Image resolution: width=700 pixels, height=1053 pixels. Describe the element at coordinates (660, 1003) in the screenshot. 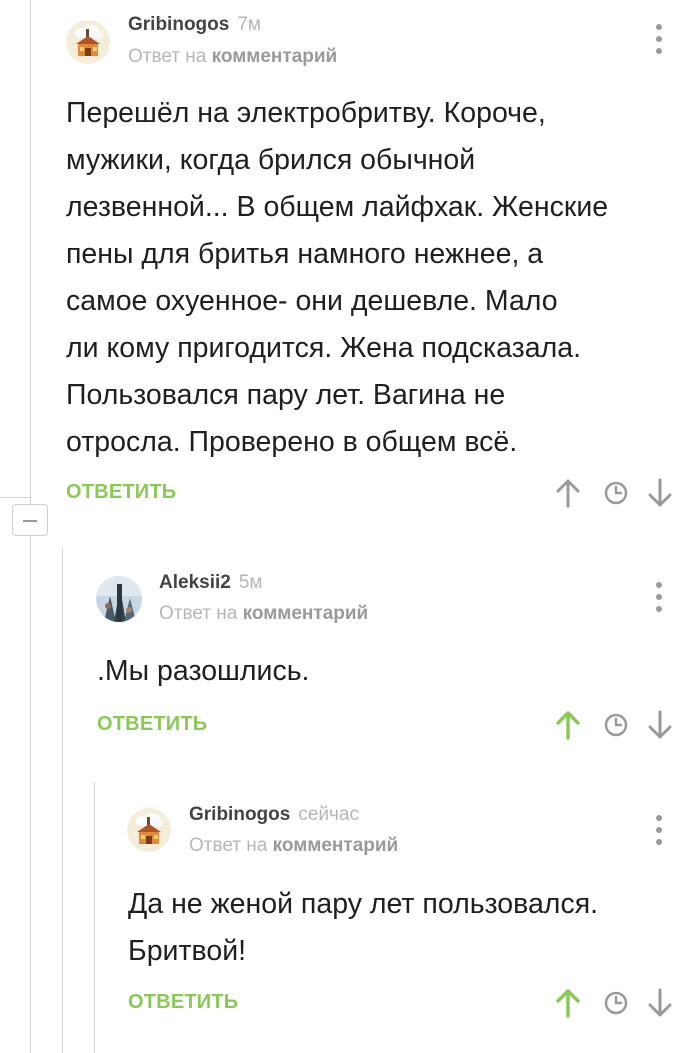

I see `downvote-arrow-icon` at that location.